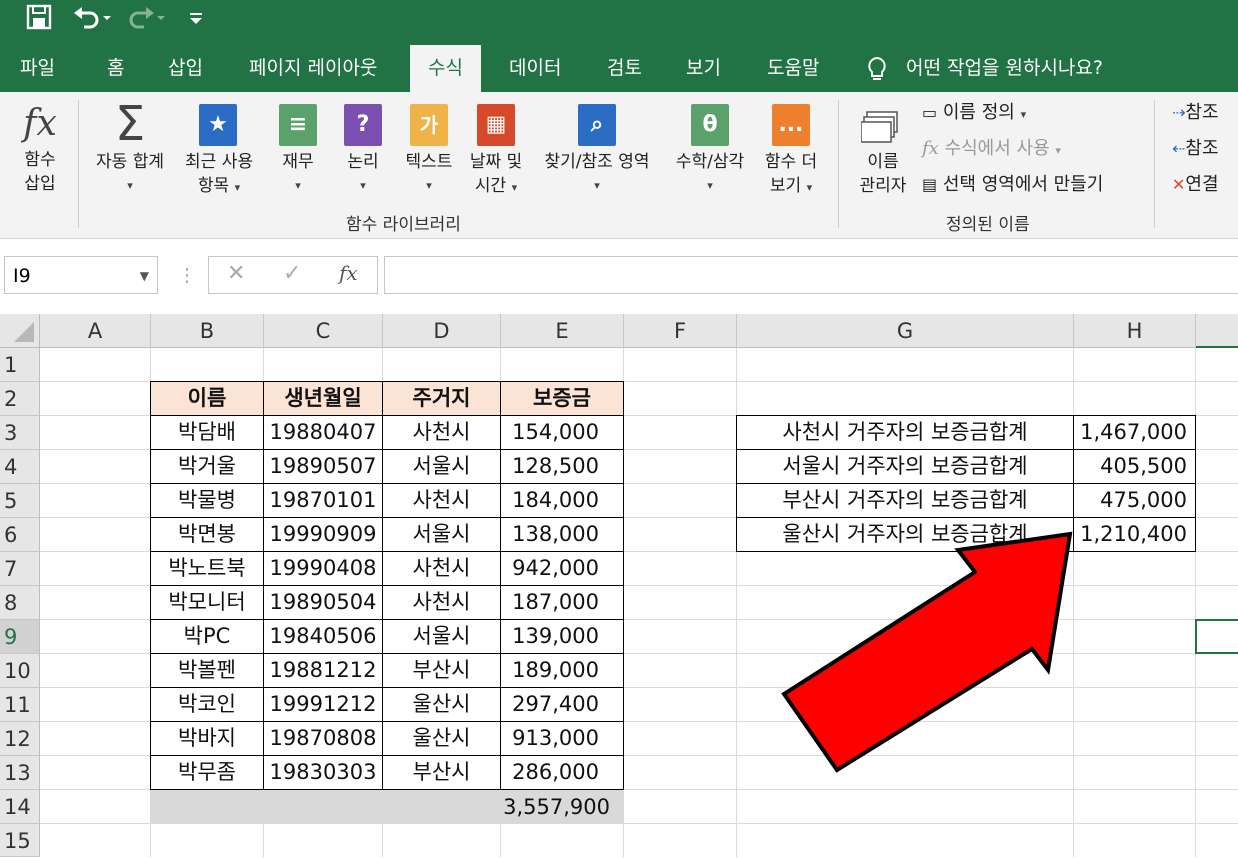 This screenshot has width=1238, height=858. Describe the element at coordinates (207, 432) in the screenshot. I see `cell-b3: 박담배` at that location.